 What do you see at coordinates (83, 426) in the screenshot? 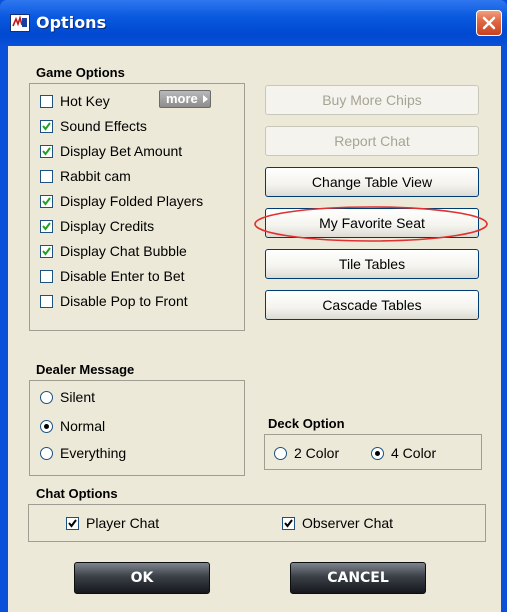
I see `radio-label: Normal` at bounding box center [83, 426].